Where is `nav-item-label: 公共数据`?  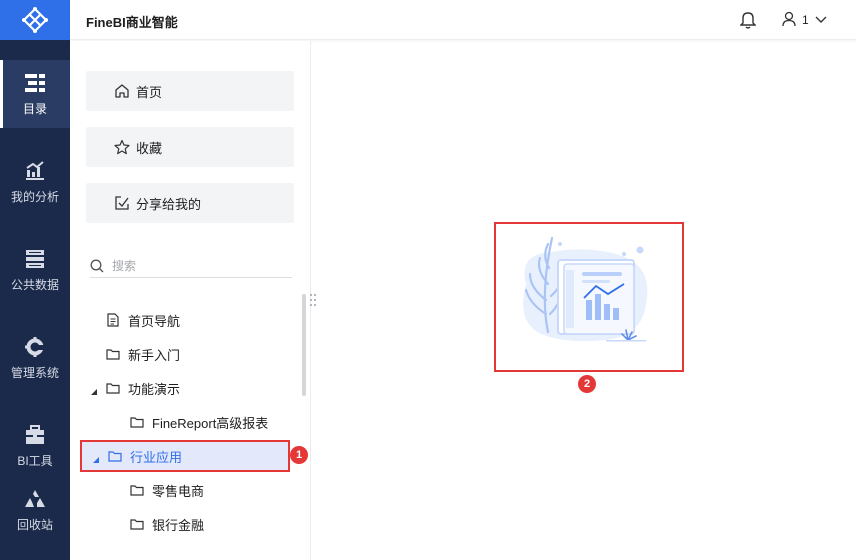 nav-item-label: 公共数据 is located at coordinates (34, 284).